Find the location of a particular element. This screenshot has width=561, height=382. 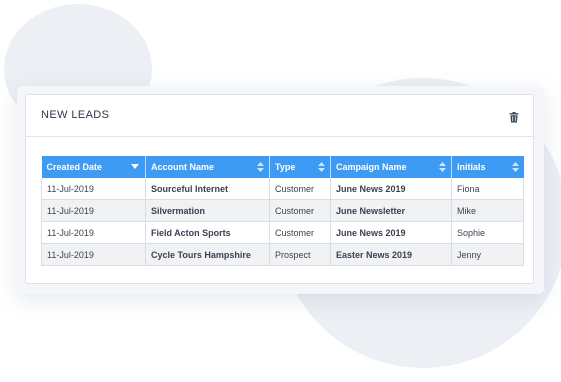

column-header-account-name: Account Name is located at coordinates (207, 167).